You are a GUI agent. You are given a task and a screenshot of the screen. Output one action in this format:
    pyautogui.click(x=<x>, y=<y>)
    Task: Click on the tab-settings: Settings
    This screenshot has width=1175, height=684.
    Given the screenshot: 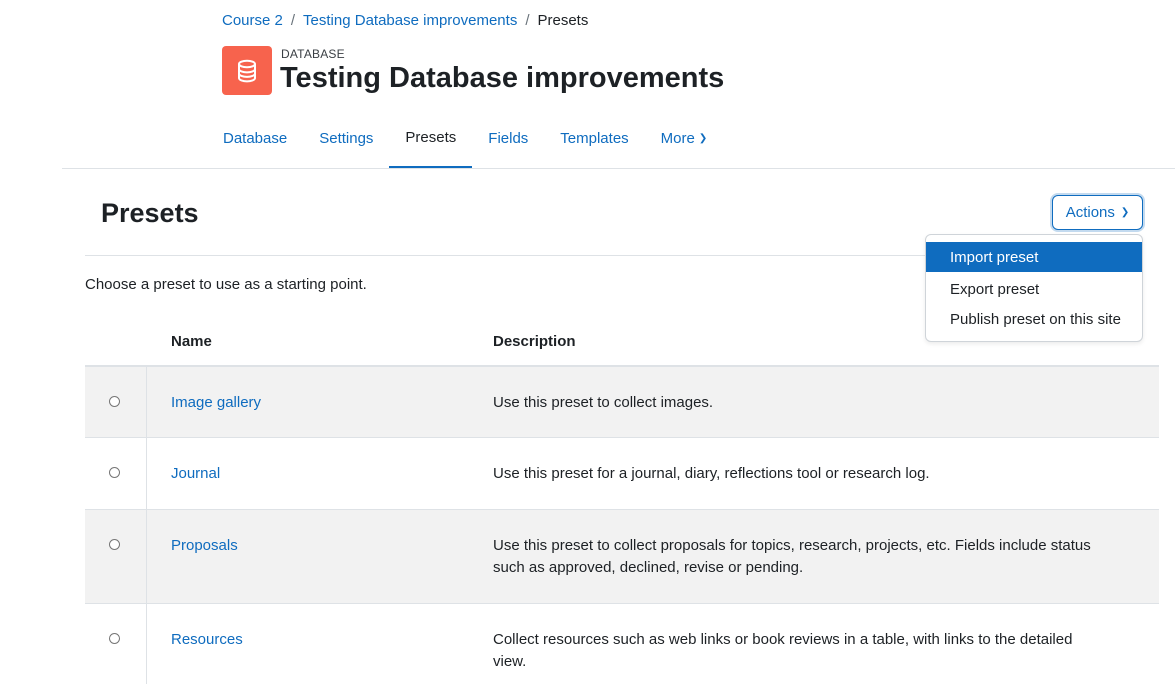 What is the action you would take?
    pyautogui.click(x=346, y=144)
    